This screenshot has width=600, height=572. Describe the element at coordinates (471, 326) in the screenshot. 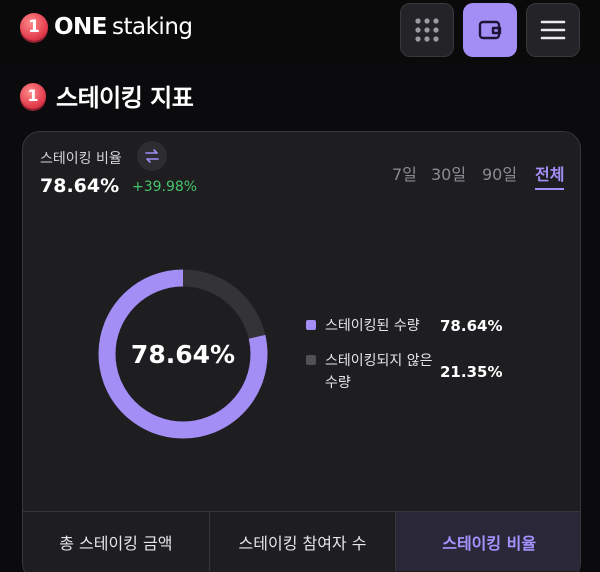

I see `legend-value-staked: 78.64%` at that location.